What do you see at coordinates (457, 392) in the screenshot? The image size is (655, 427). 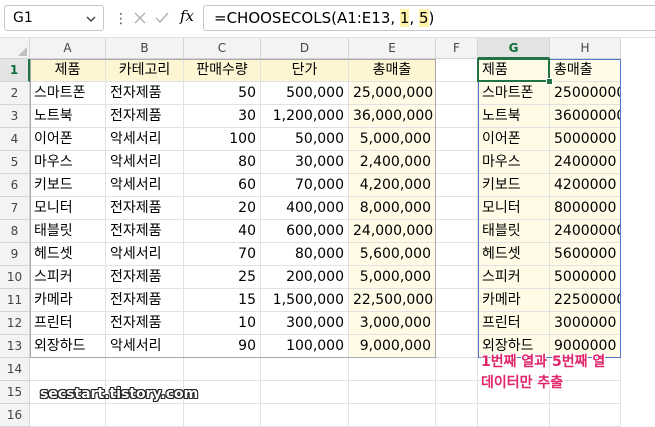 I see `cell-f15` at bounding box center [457, 392].